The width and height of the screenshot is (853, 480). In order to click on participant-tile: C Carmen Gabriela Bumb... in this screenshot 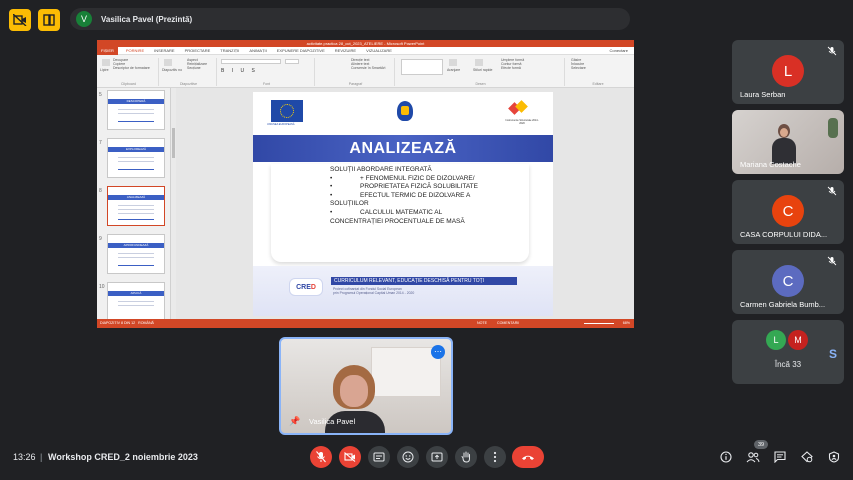, I will do `click(788, 282)`.